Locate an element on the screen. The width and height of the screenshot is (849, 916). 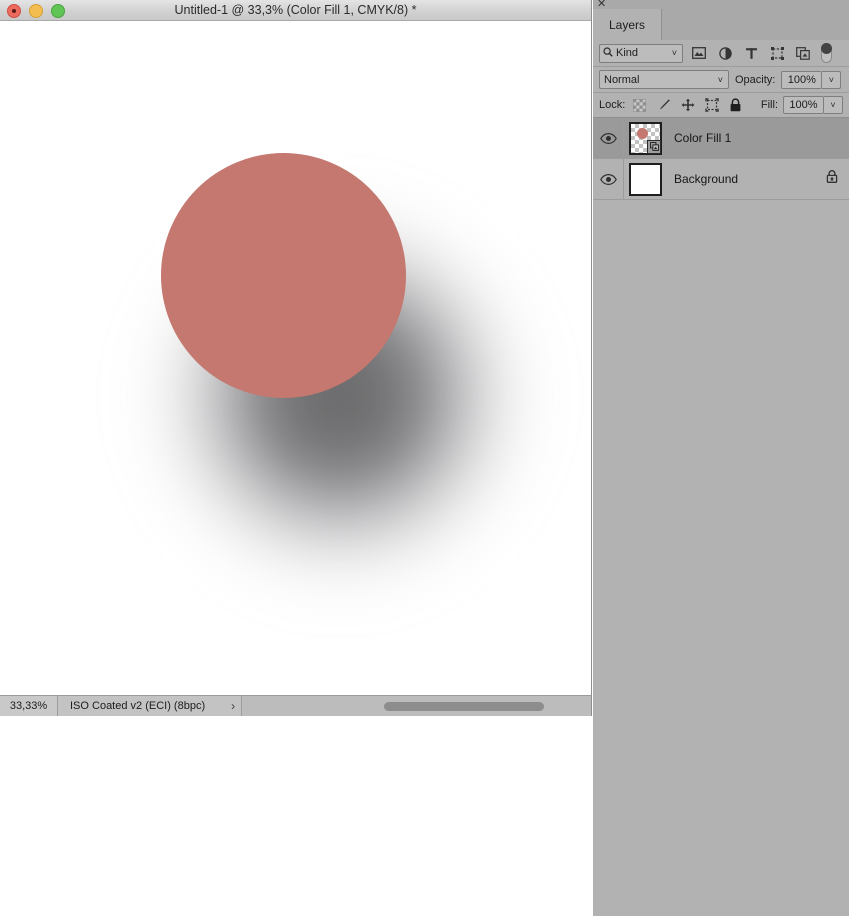
pixel-layer-filter-icon is located at coordinates (699, 53).